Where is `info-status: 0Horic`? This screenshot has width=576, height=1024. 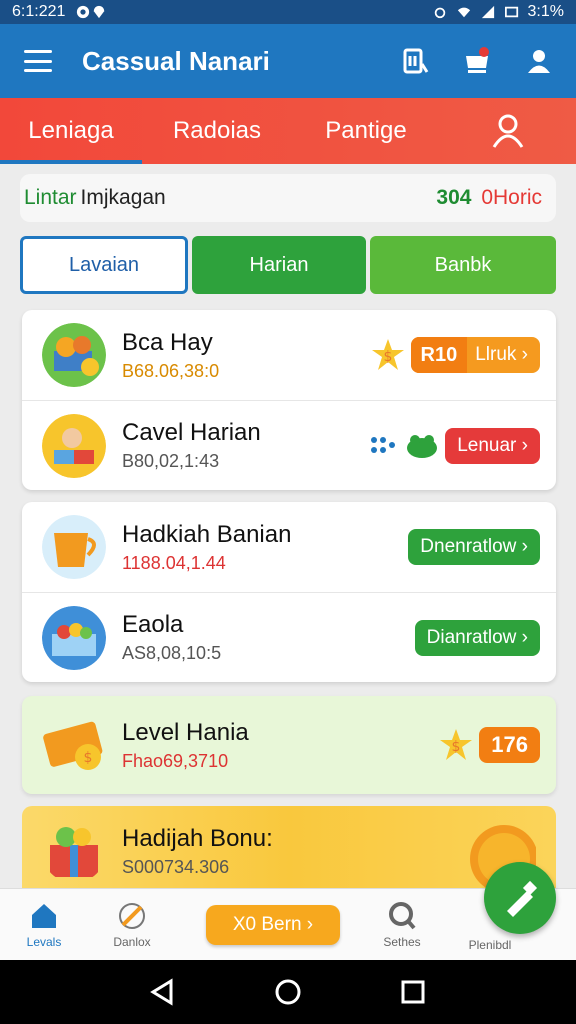 info-status: 0Horic is located at coordinates (511, 197).